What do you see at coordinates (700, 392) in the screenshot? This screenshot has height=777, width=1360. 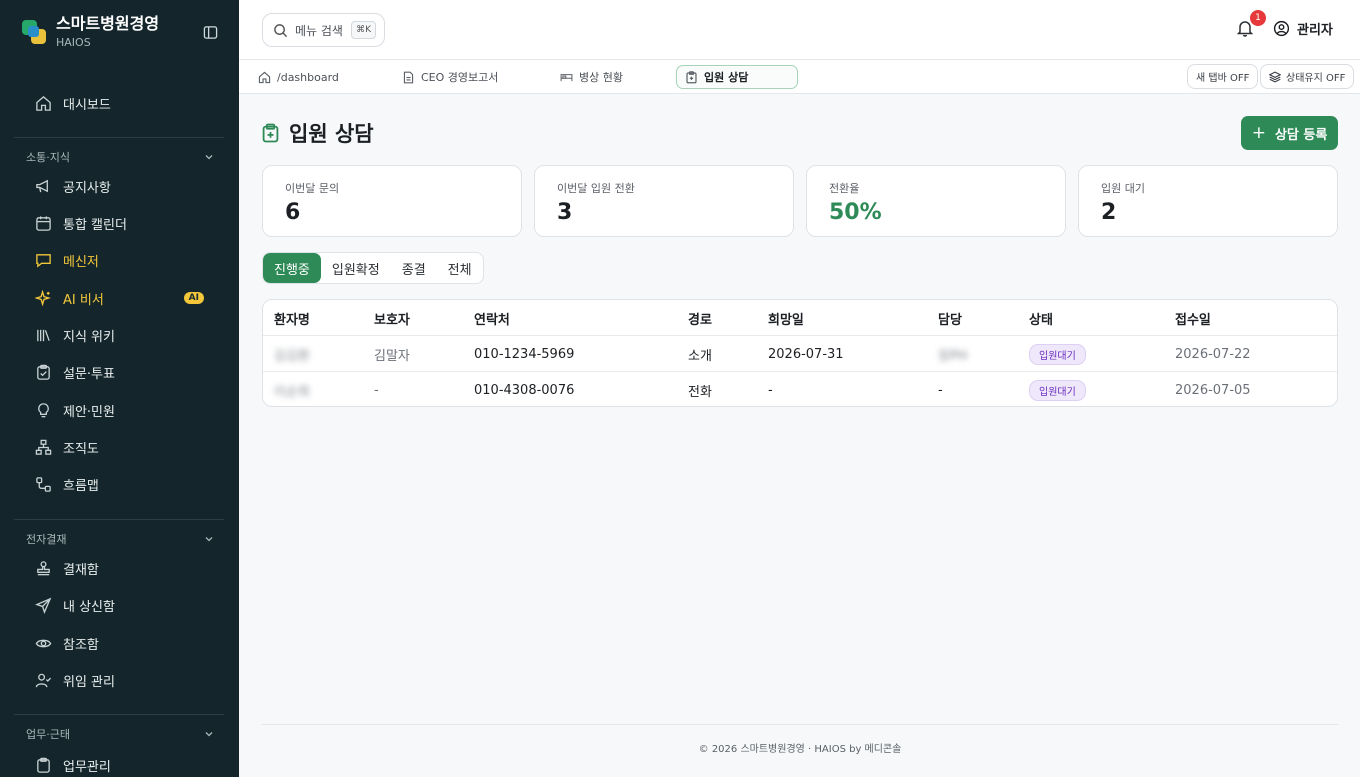 I see `route: 전화` at bounding box center [700, 392].